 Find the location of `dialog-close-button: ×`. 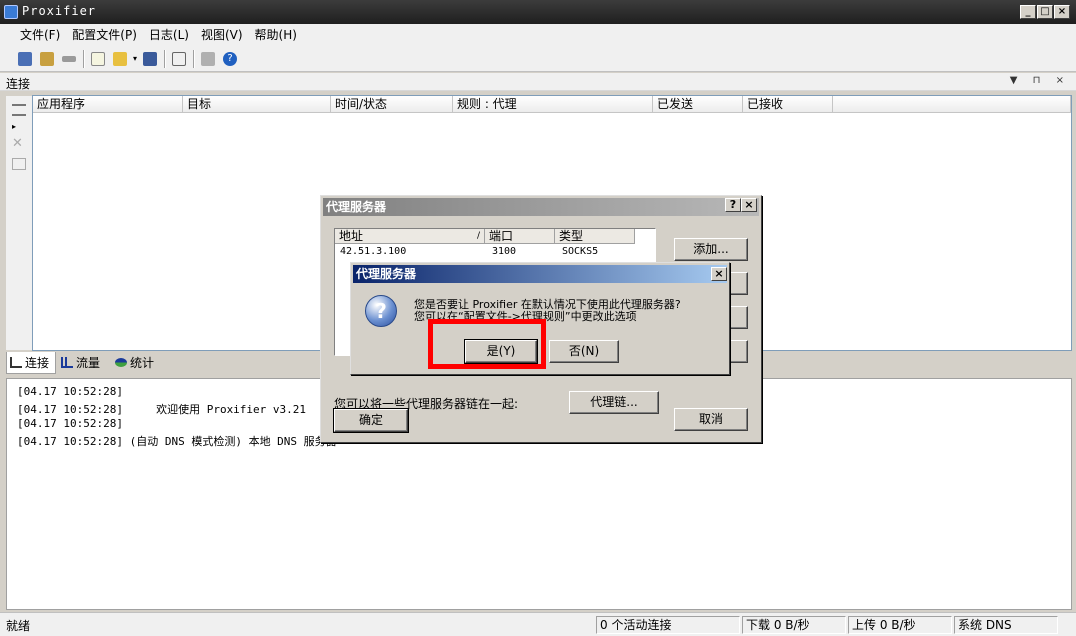

dialog-close-button: × is located at coordinates (749, 205).